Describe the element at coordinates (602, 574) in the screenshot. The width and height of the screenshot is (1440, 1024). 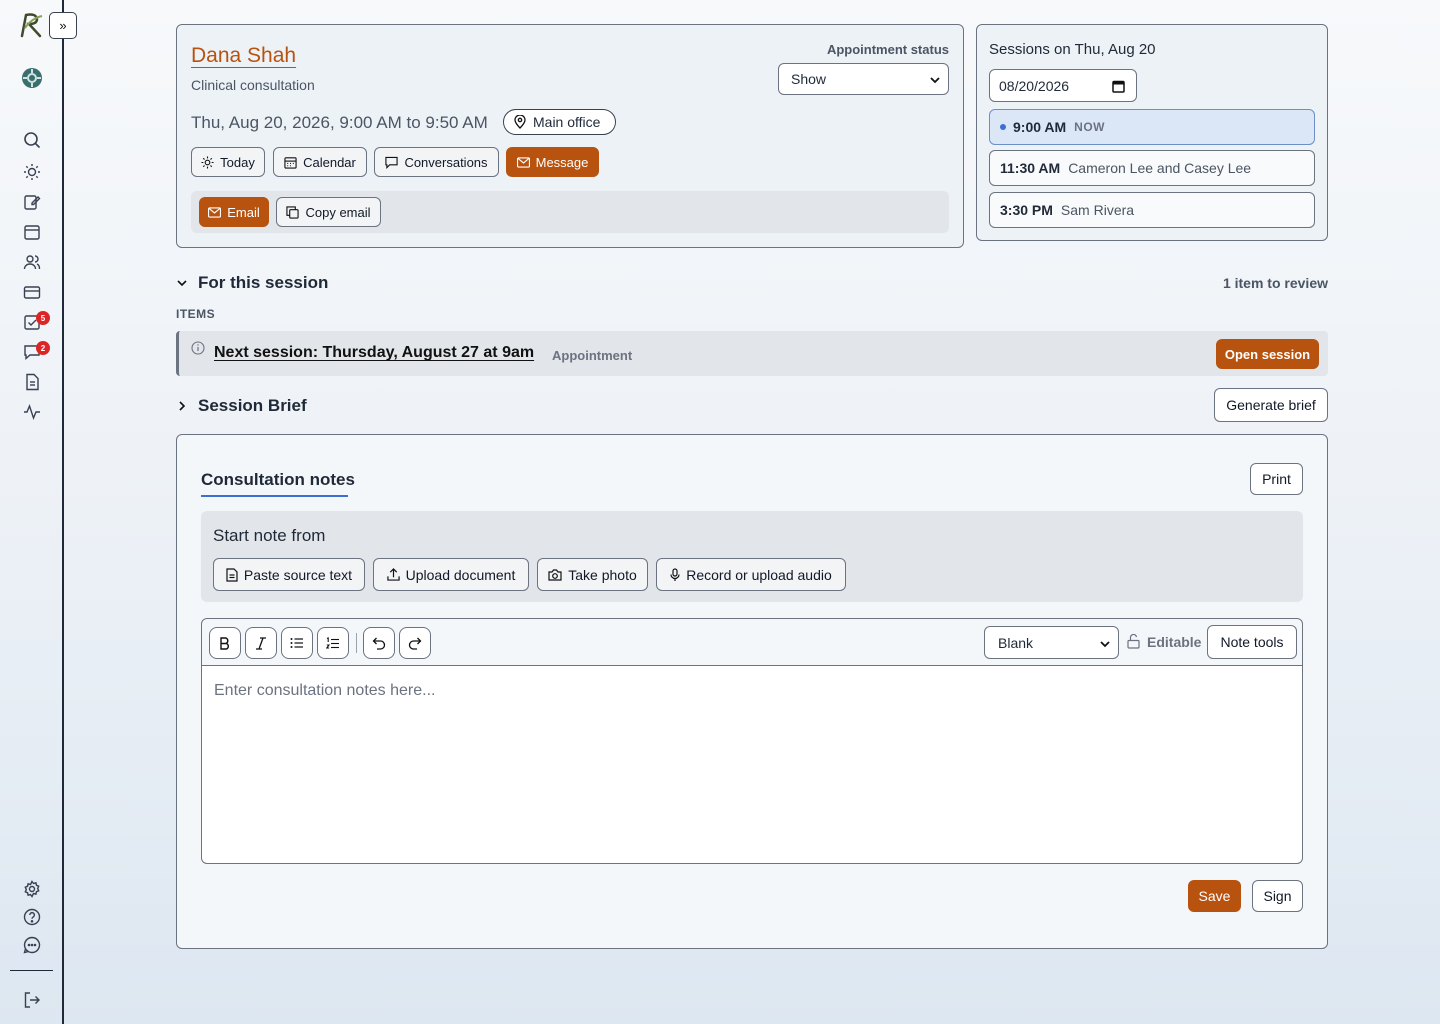
I see `take-photo-label: Take photo` at that location.